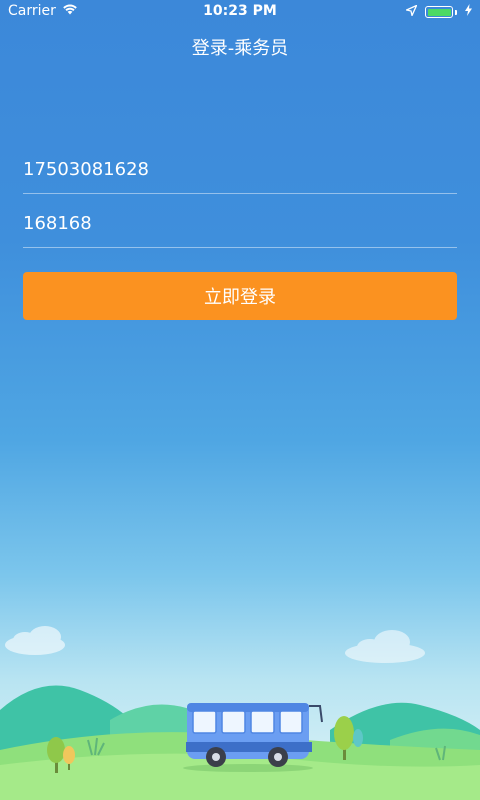 Image resolution: width=480 pixels, height=800 pixels. Describe the element at coordinates (240, 48) in the screenshot. I see `page-title: 登录-乘务员` at that location.